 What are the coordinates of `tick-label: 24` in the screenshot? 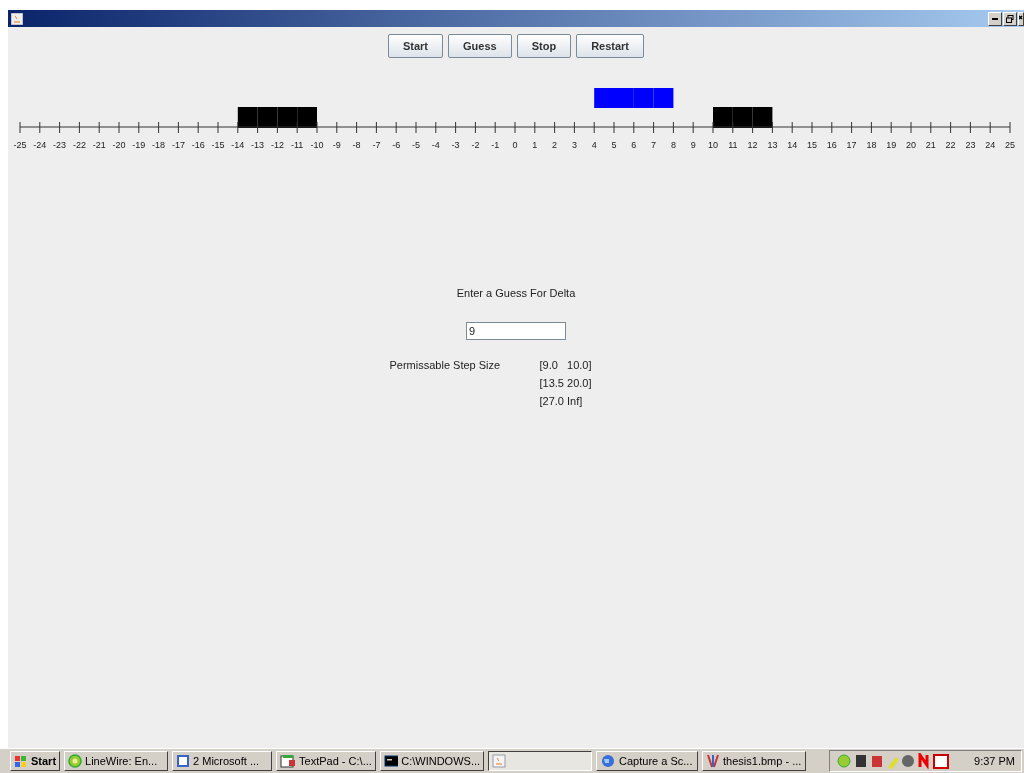 It's located at (990, 145).